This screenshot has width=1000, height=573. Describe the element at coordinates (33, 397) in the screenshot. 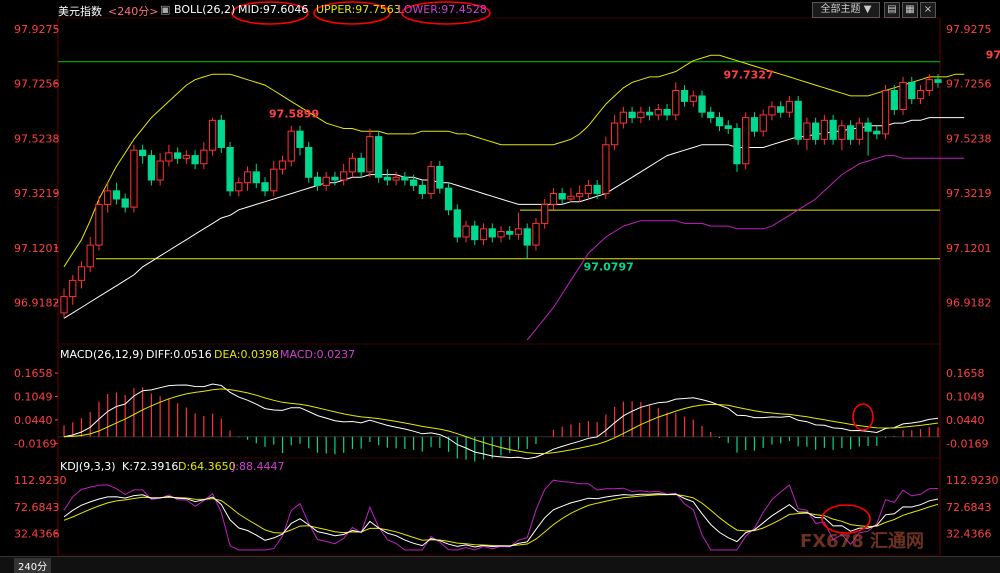

I see `macd-tick-left-1: 0.1049` at that location.